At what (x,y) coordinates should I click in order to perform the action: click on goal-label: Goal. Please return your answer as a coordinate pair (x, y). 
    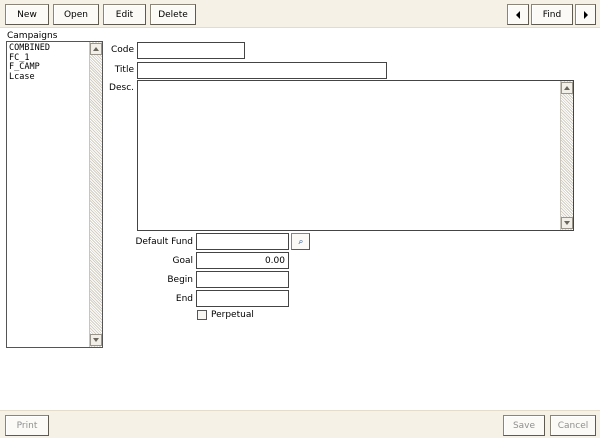
    Looking at the image, I should click on (183, 261).